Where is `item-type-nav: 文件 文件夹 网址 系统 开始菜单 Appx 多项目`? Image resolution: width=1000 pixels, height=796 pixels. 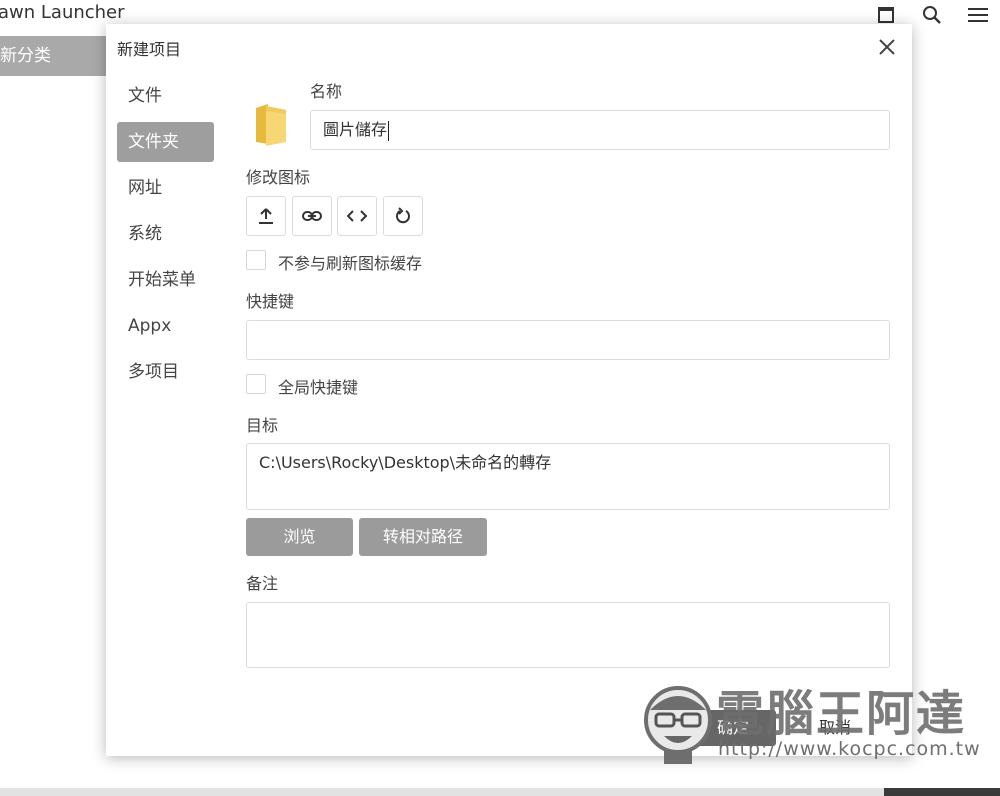
item-type-nav: 文件 文件夹 网址 系统 开始菜单 Appx 多项目 is located at coordinates (165, 237).